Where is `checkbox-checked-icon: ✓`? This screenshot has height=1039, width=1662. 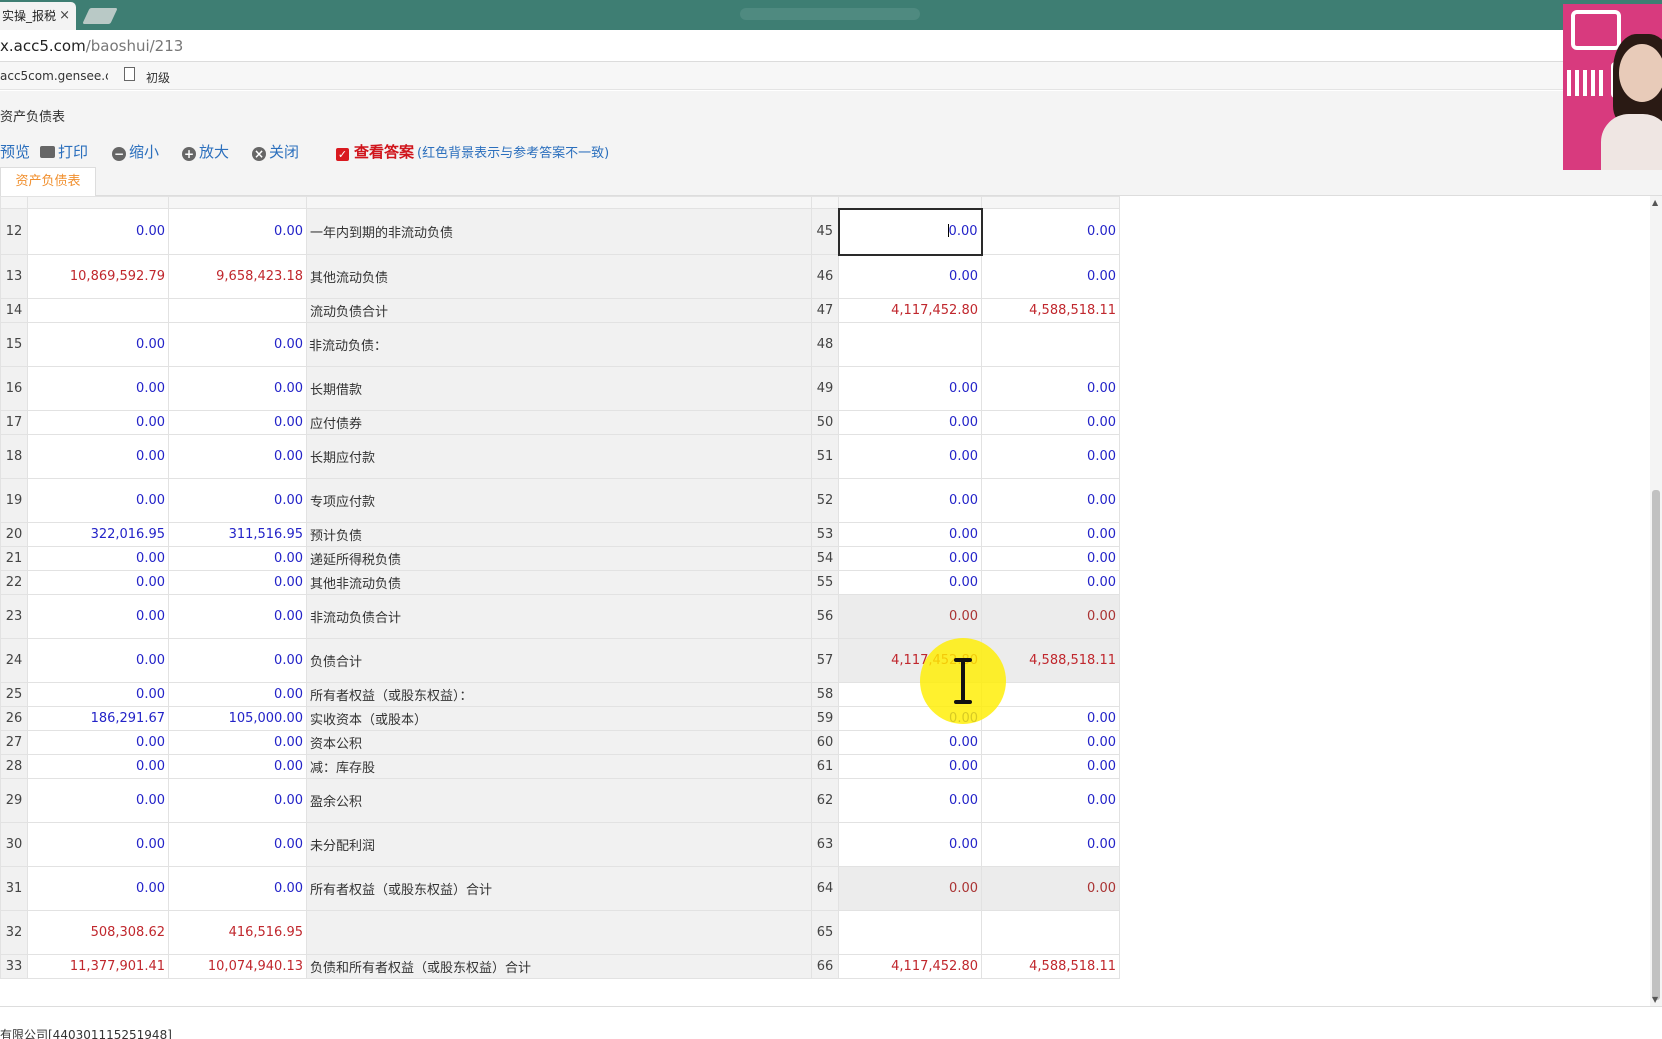
checkbox-checked-icon: ✓ is located at coordinates (342, 154).